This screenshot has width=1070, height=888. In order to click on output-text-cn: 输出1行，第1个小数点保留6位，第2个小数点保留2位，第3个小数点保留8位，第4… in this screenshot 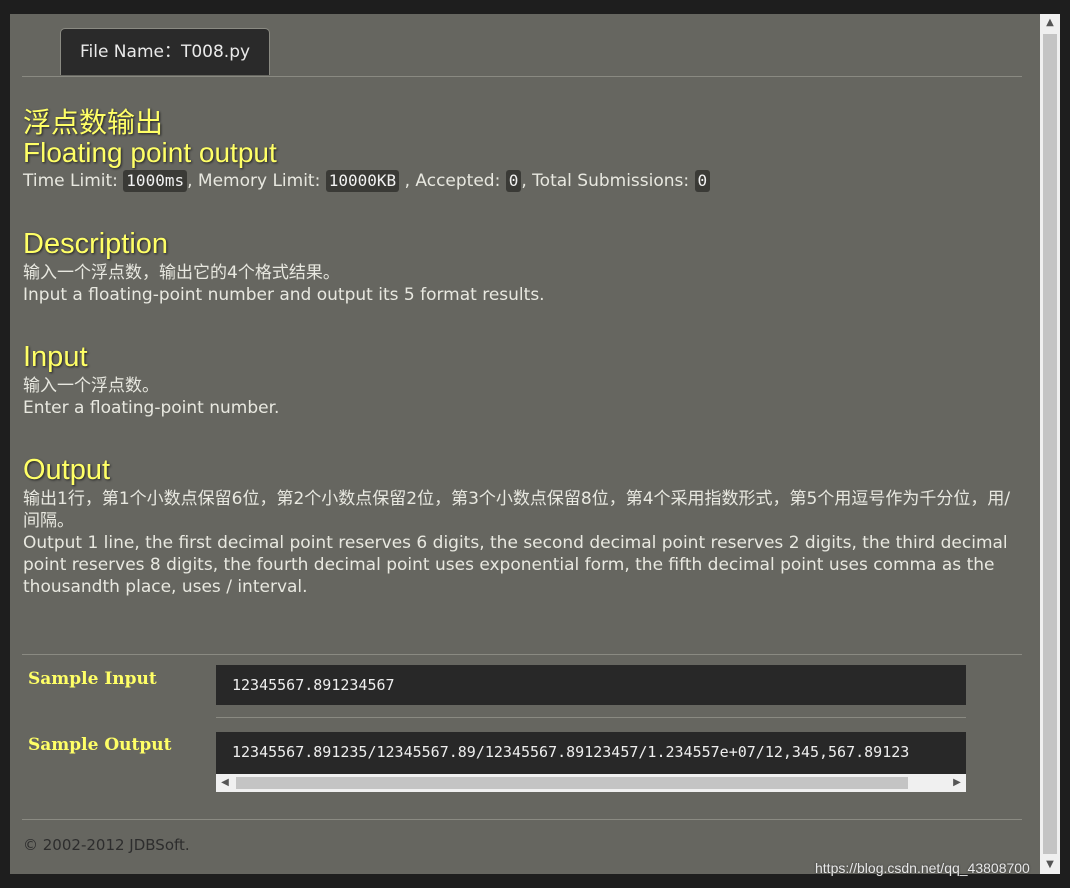, I will do `click(517, 510)`.